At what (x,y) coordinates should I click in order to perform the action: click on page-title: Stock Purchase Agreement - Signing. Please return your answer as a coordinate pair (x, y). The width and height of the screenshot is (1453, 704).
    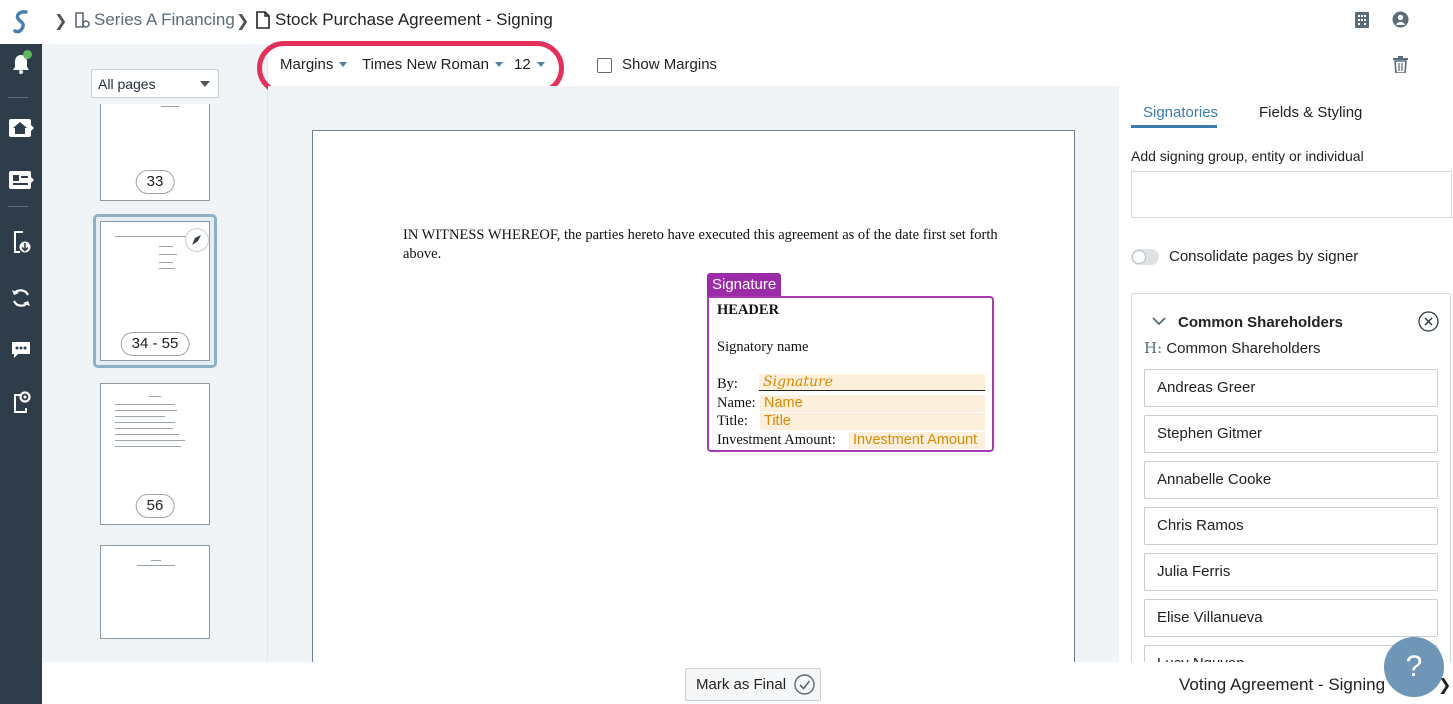
    Looking at the image, I should click on (414, 19).